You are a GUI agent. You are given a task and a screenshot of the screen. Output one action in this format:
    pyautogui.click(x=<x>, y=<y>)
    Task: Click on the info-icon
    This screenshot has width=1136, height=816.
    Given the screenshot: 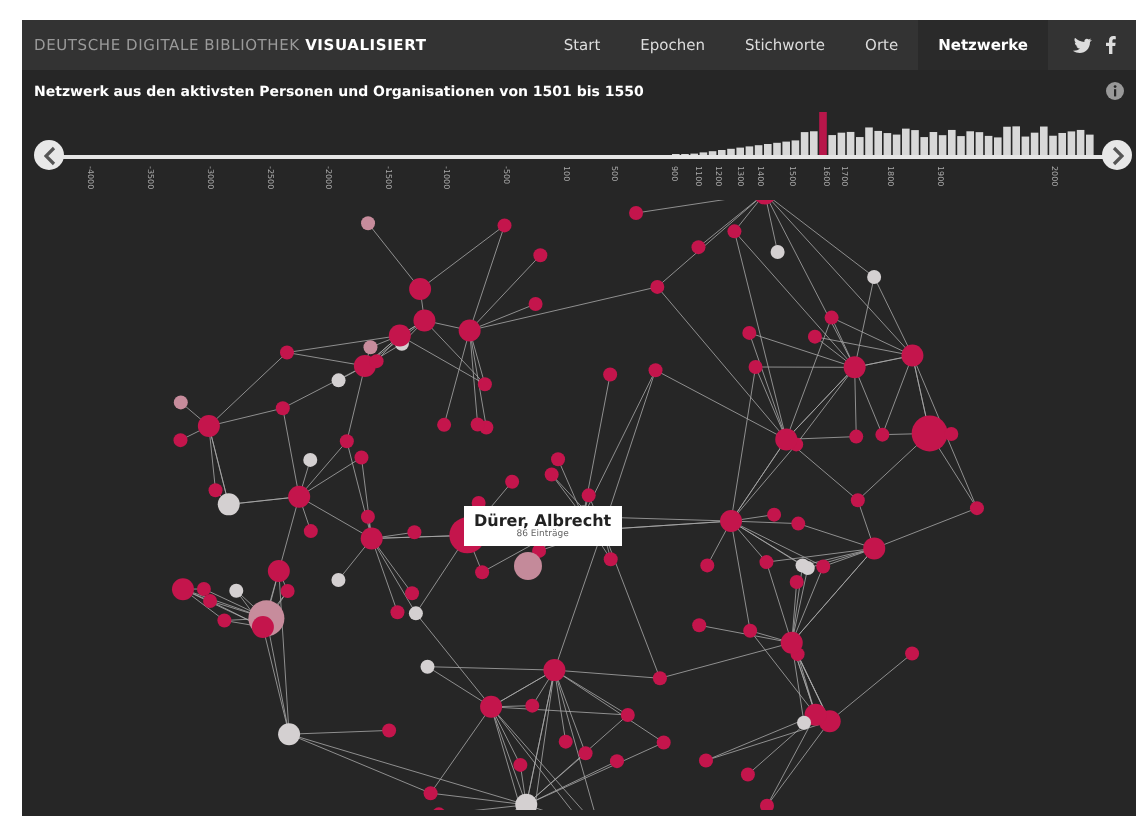 What is the action you would take?
    pyautogui.click(x=1115, y=91)
    